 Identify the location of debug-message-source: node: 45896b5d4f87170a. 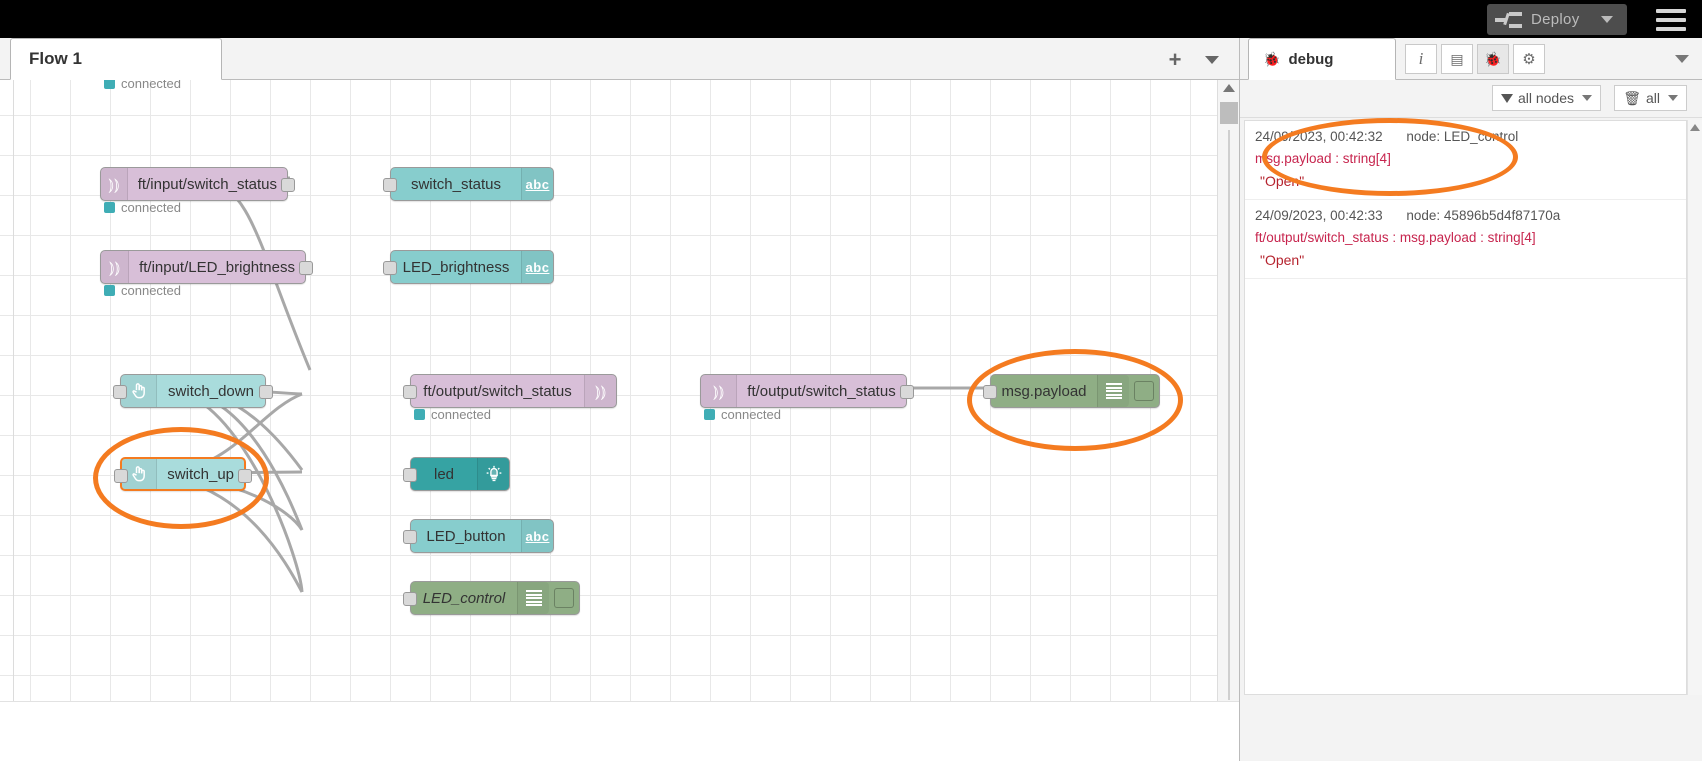
(1483, 215).